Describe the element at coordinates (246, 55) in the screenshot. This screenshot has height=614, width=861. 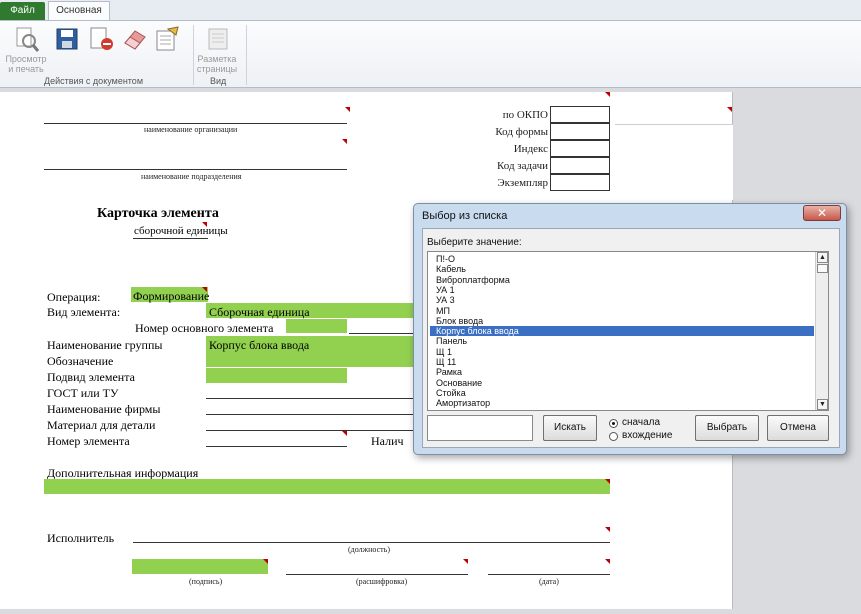
I see `ribbon-separator` at that location.